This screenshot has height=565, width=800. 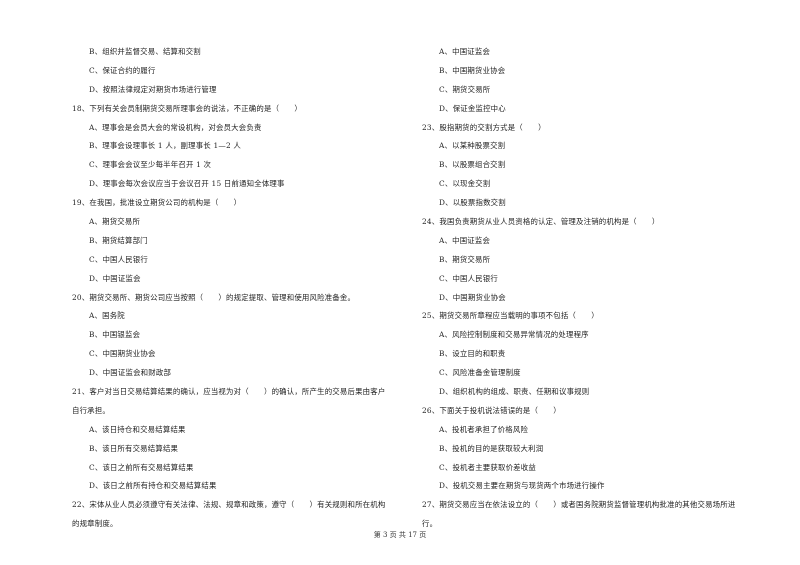 I want to click on question-stem: 25、期货交易所章程应当载明的事项不包括（ ）, so click(x=510, y=316).